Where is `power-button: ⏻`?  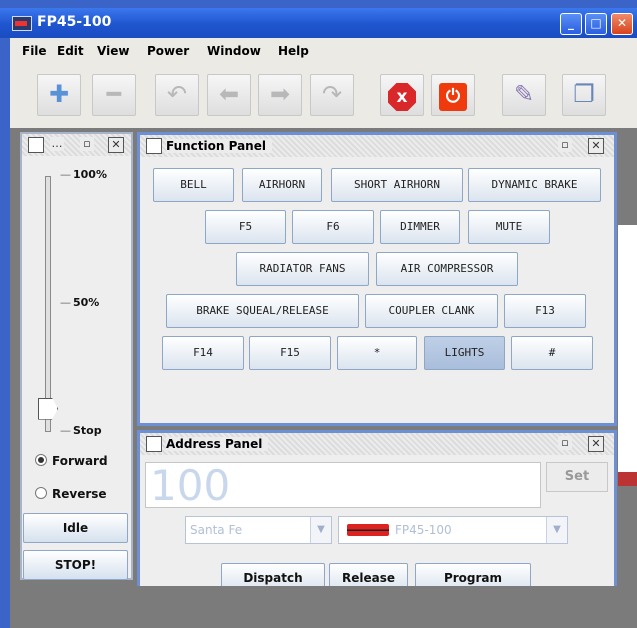
power-button: ⏻ is located at coordinates (453, 95).